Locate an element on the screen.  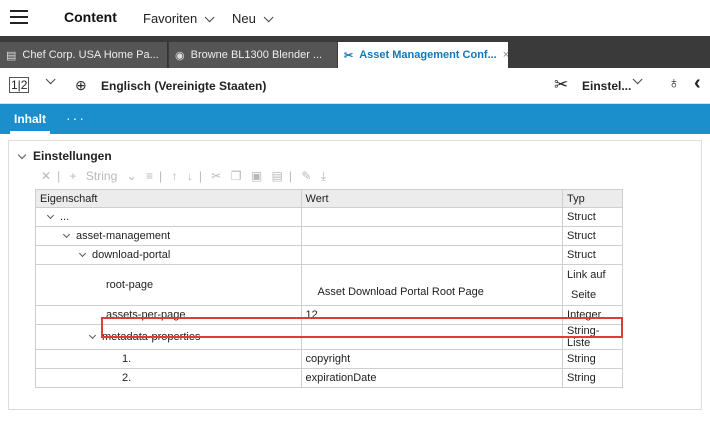
section-title: Einstellungen is located at coordinates (72, 156).